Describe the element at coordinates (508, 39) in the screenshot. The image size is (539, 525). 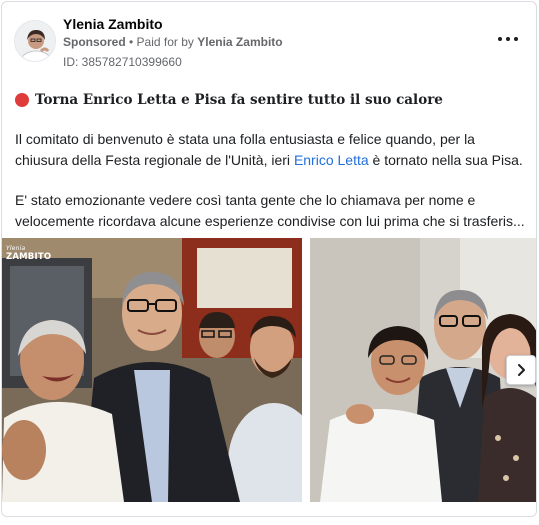
I see `more-options-button` at that location.